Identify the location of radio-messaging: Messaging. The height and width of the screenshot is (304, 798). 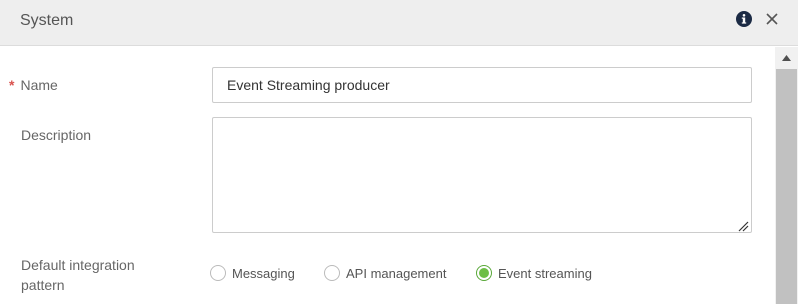
(252, 273).